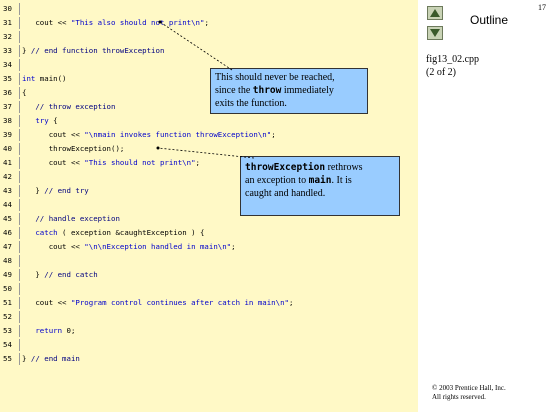  What do you see at coordinates (42, 120) in the screenshot?
I see `code-keyword: try` at bounding box center [42, 120].